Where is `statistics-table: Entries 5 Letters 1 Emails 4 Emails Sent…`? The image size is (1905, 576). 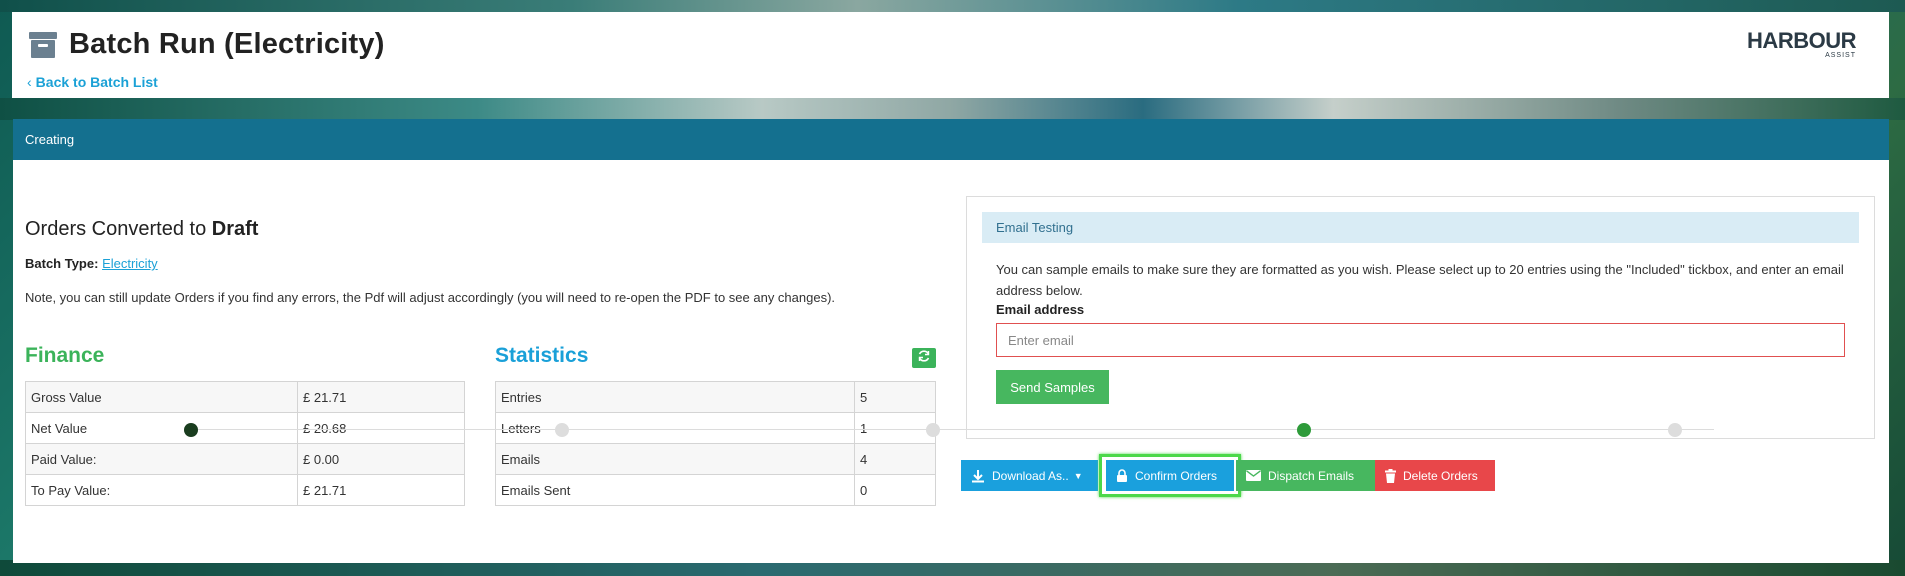
statistics-table: Entries 5 Letters 1 Emails 4 Emails Sent… is located at coordinates (715, 443).